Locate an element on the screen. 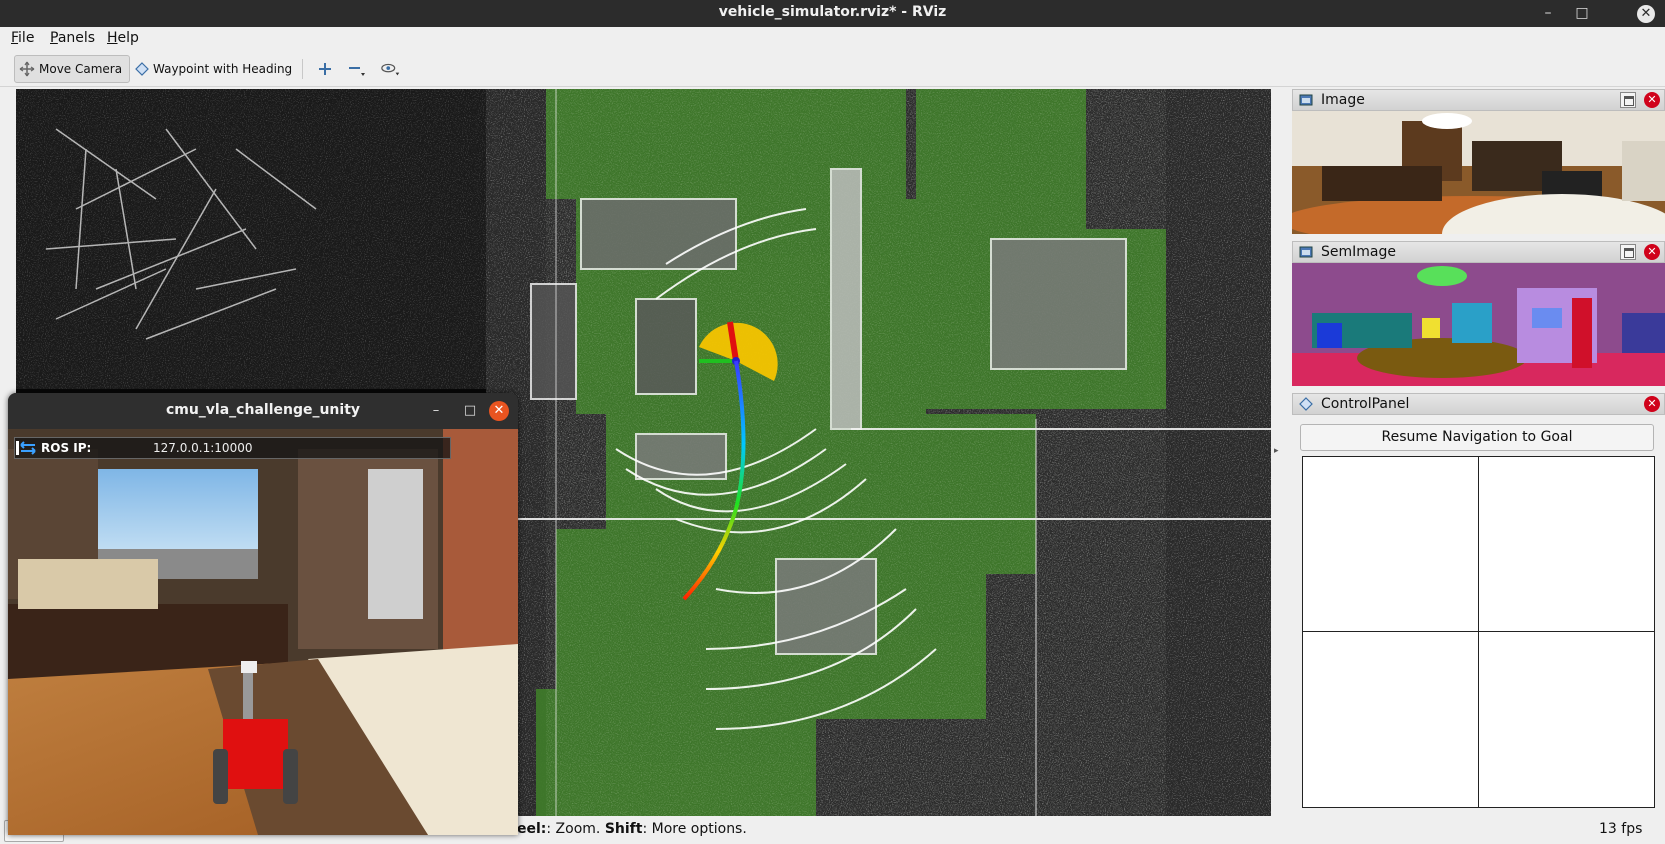 Image resolution: width=1665 pixels, height=844 pixels. image-panel-icon is located at coordinates (1306, 100).